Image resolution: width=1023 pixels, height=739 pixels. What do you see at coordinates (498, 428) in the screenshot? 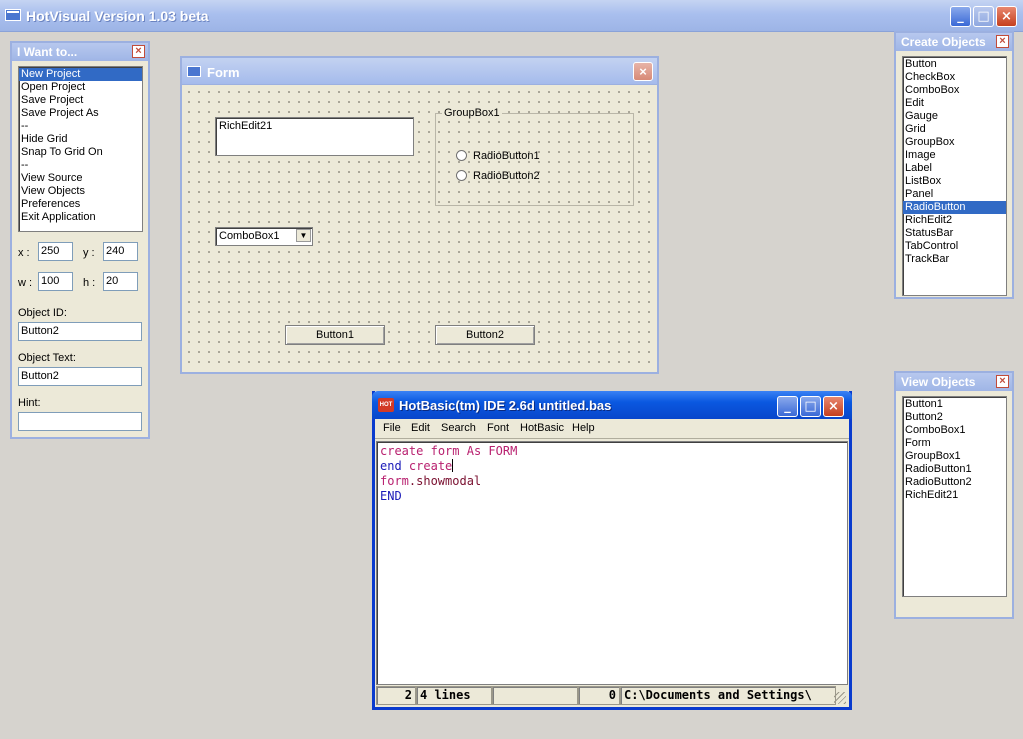
I see `menu-font: Font` at bounding box center [498, 428].